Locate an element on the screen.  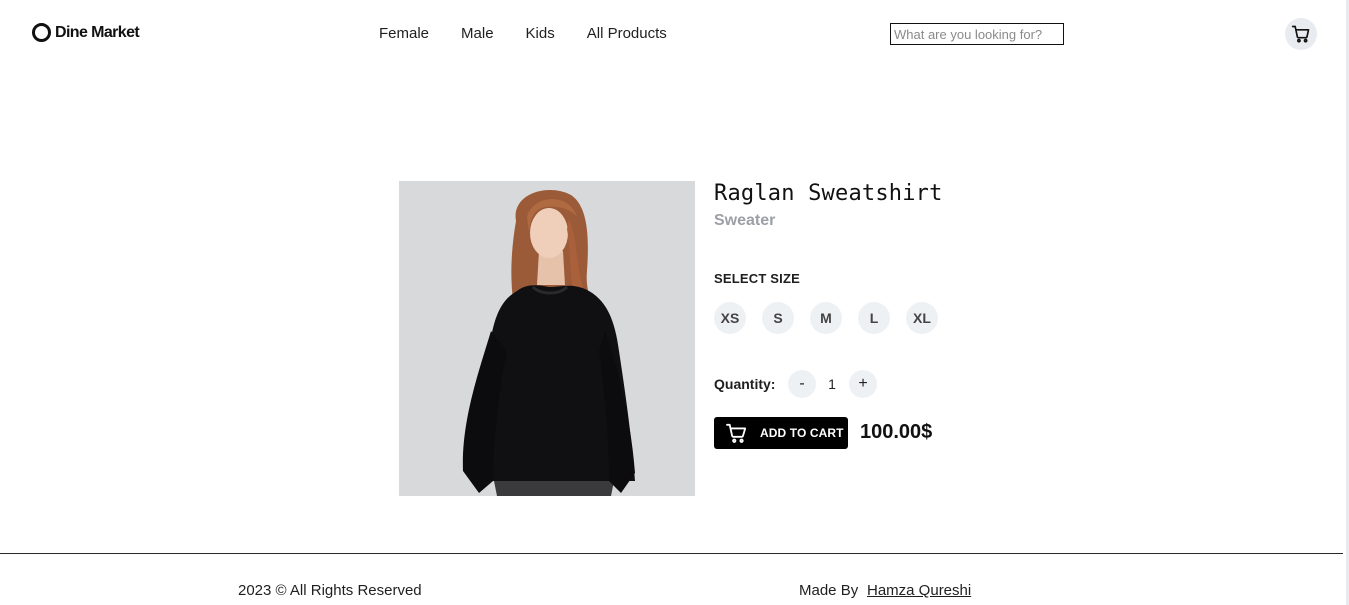
size-option-m: M is located at coordinates (826, 318).